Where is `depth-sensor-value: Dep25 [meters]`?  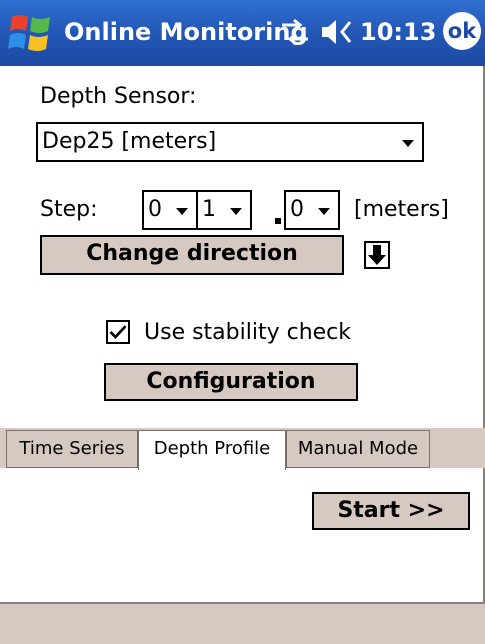
depth-sensor-value: Dep25 [meters] is located at coordinates (129, 141).